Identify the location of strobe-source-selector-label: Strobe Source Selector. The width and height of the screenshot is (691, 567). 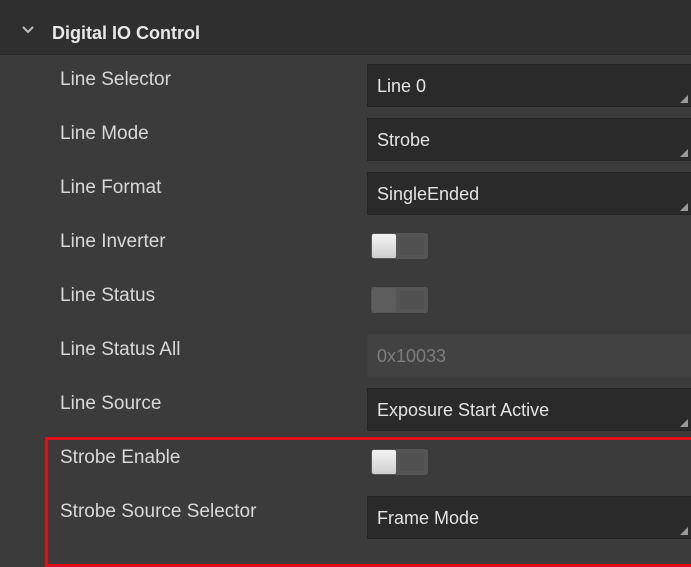
(158, 511).